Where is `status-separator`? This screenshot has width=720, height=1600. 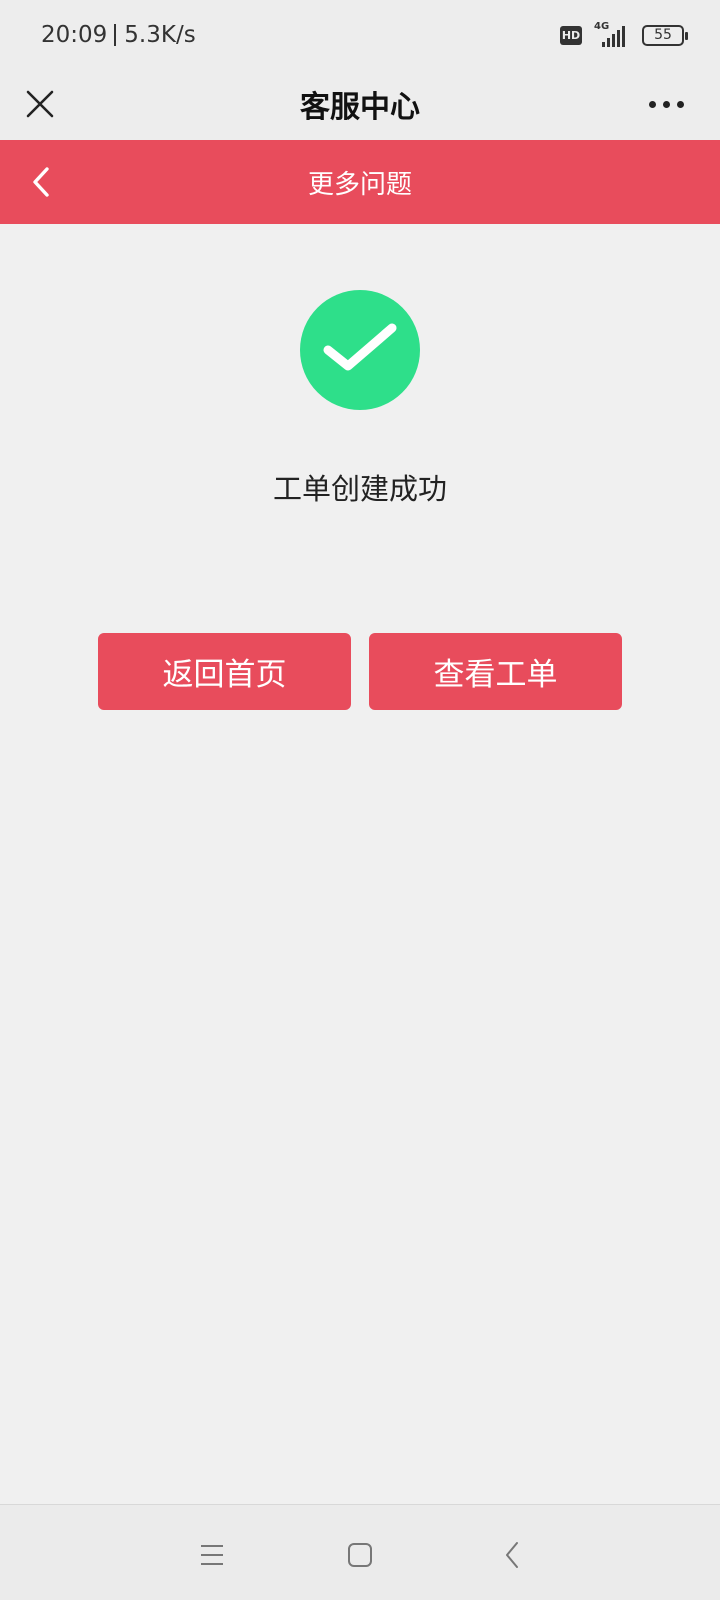 status-separator is located at coordinates (115, 35).